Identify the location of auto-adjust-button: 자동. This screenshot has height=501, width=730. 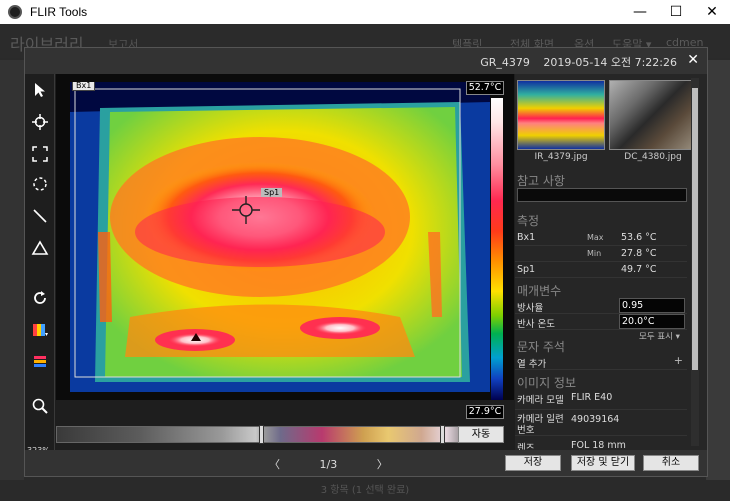
(481, 434).